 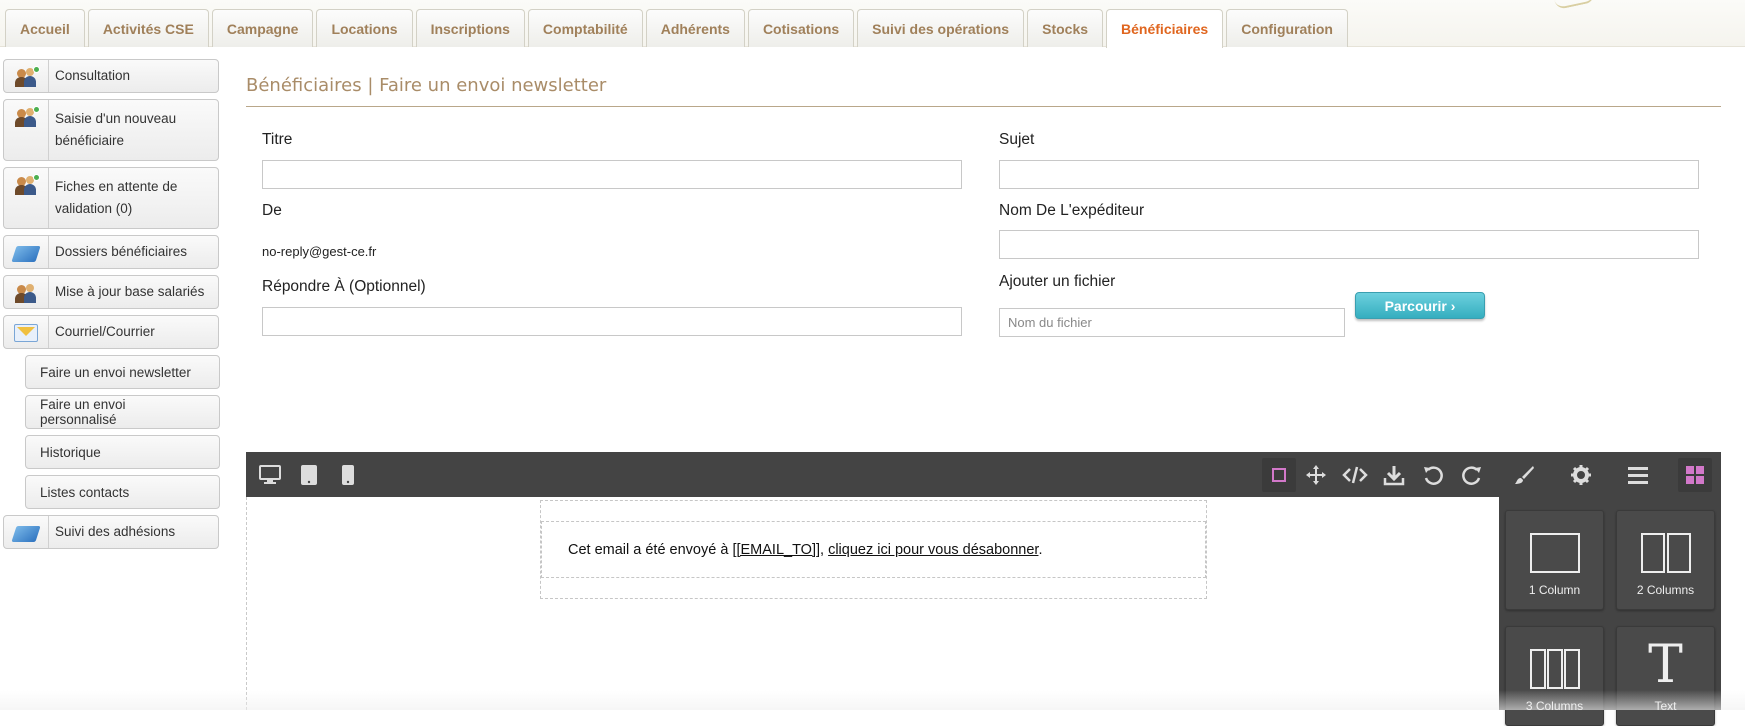 I want to click on footer-email-tag: [[EMAIL_TO]], so click(x=776, y=550).